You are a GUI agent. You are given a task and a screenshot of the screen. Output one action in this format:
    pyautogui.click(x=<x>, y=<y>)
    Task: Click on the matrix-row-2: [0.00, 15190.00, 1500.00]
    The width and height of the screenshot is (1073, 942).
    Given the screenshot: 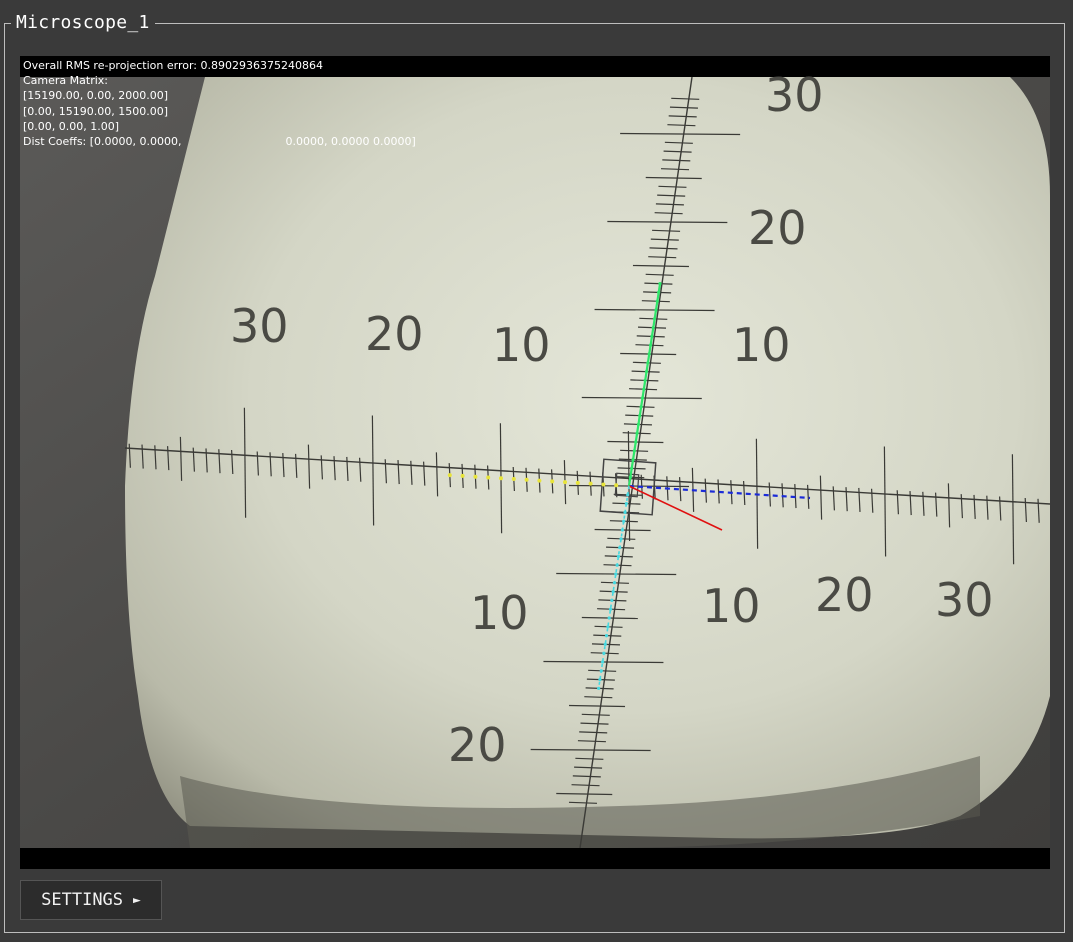 What is the action you would take?
    pyautogui.click(x=96, y=111)
    